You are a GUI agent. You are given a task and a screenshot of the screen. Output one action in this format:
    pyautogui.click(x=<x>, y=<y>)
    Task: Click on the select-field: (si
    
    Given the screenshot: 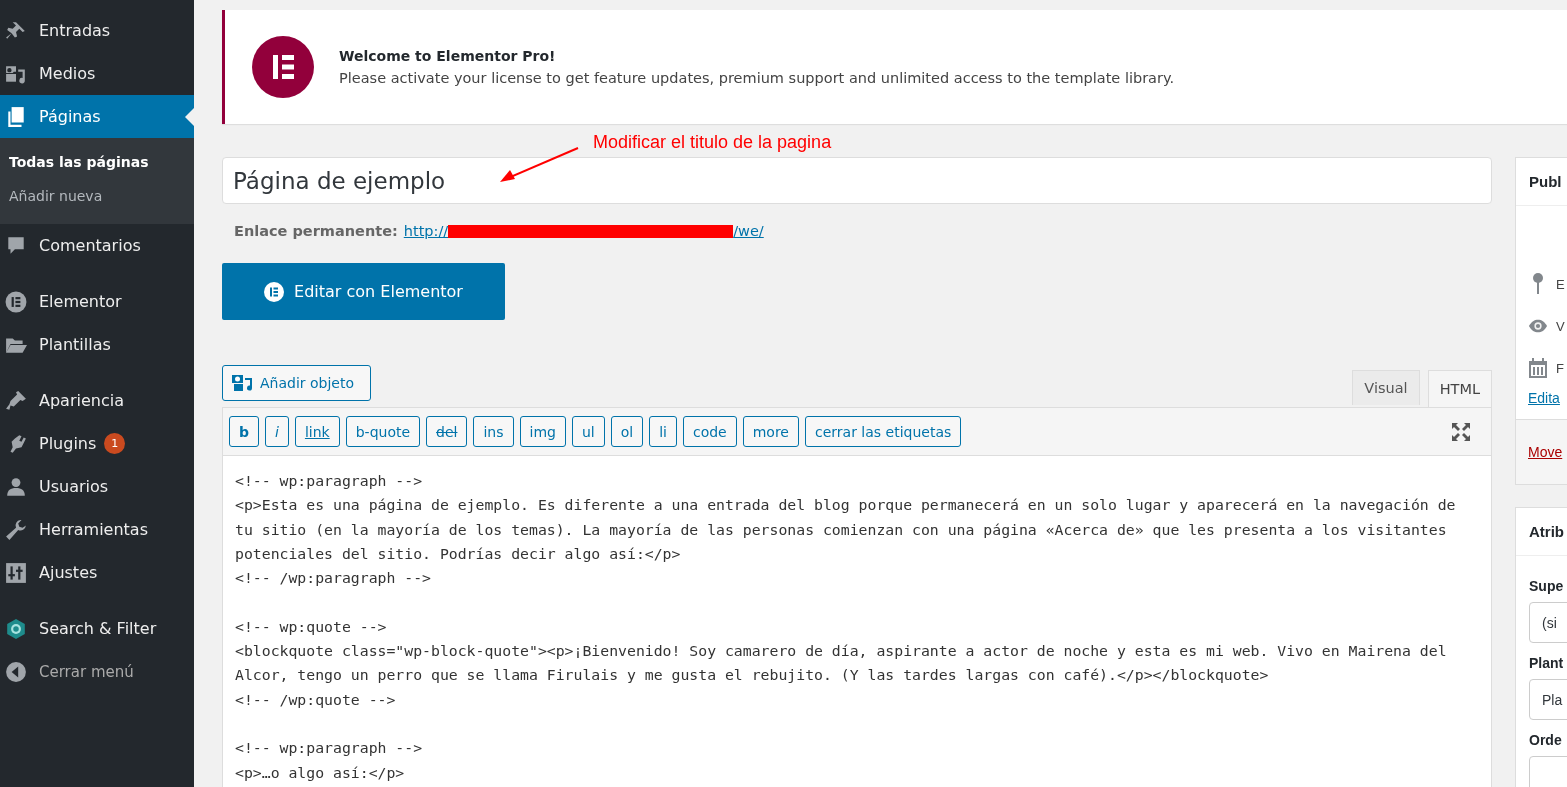 What is the action you would take?
    pyautogui.click(x=1548, y=622)
    